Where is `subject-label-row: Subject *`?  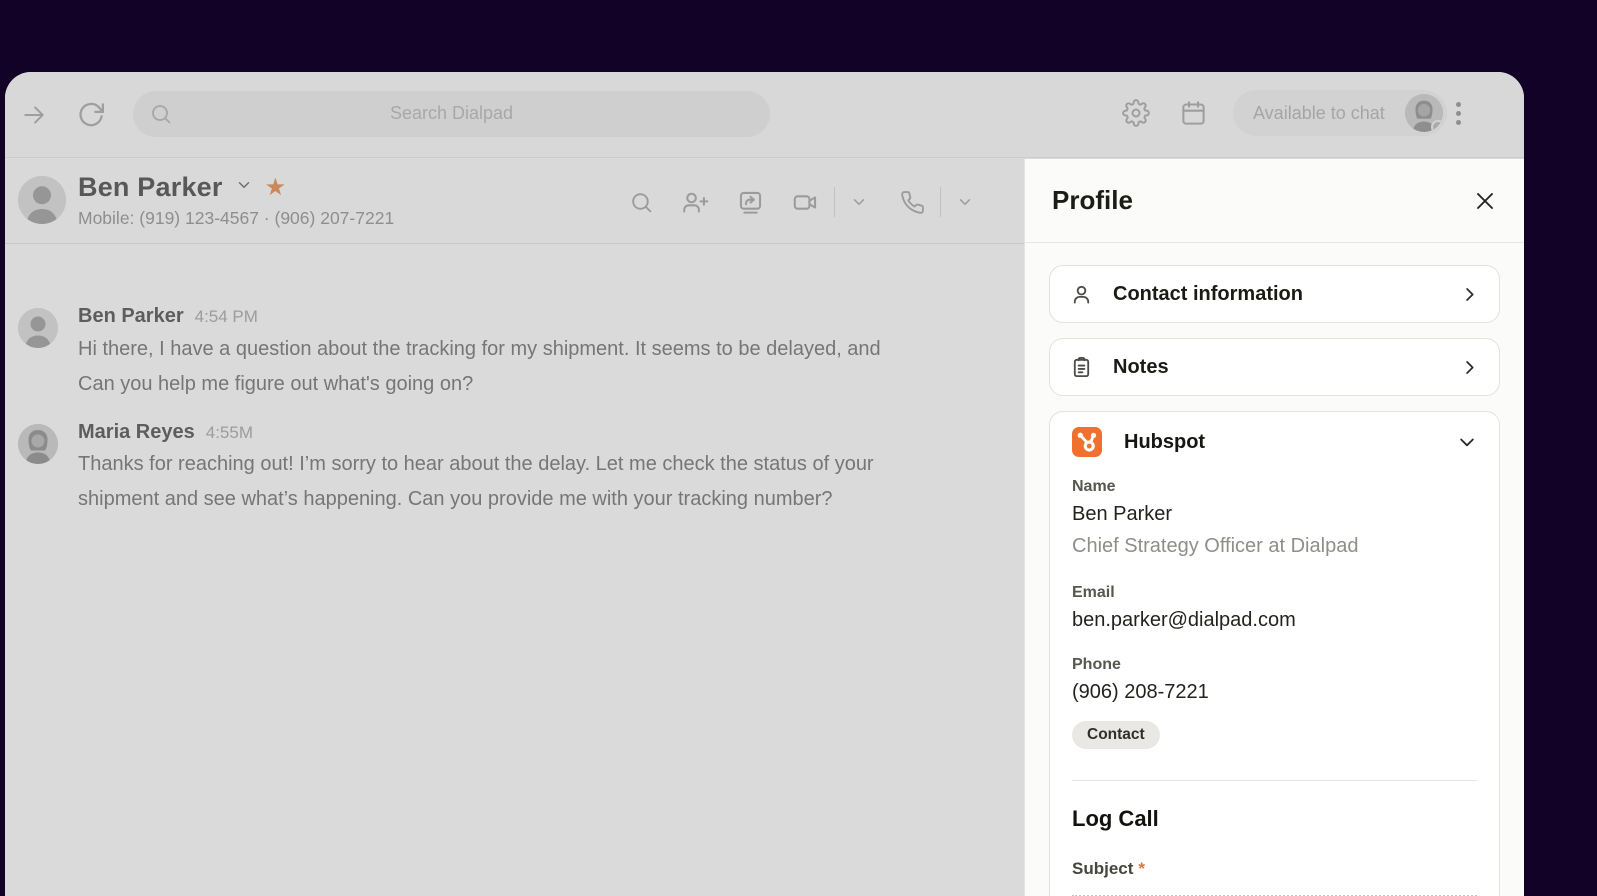
subject-label-row: Subject * is located at coordinates (1274, 869).